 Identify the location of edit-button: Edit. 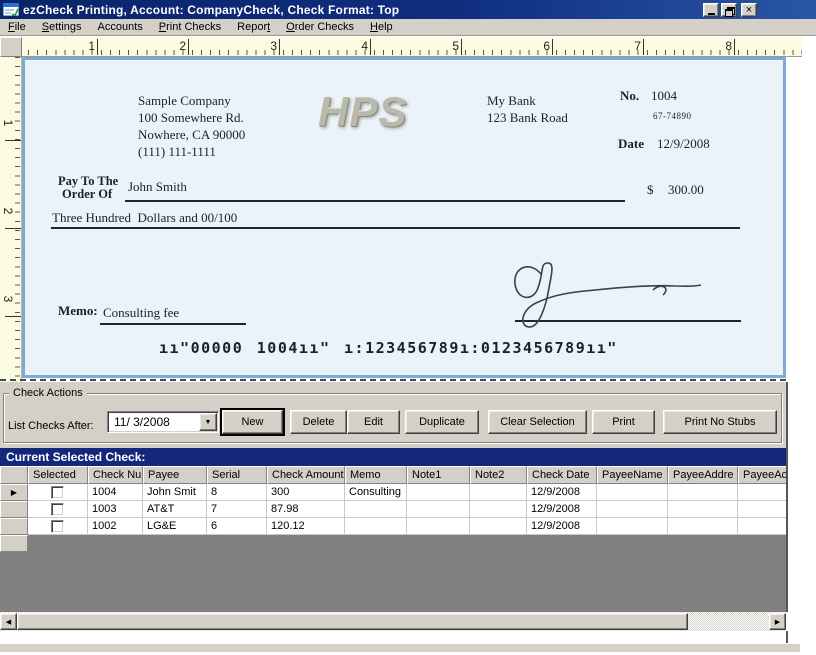
(373, 422).